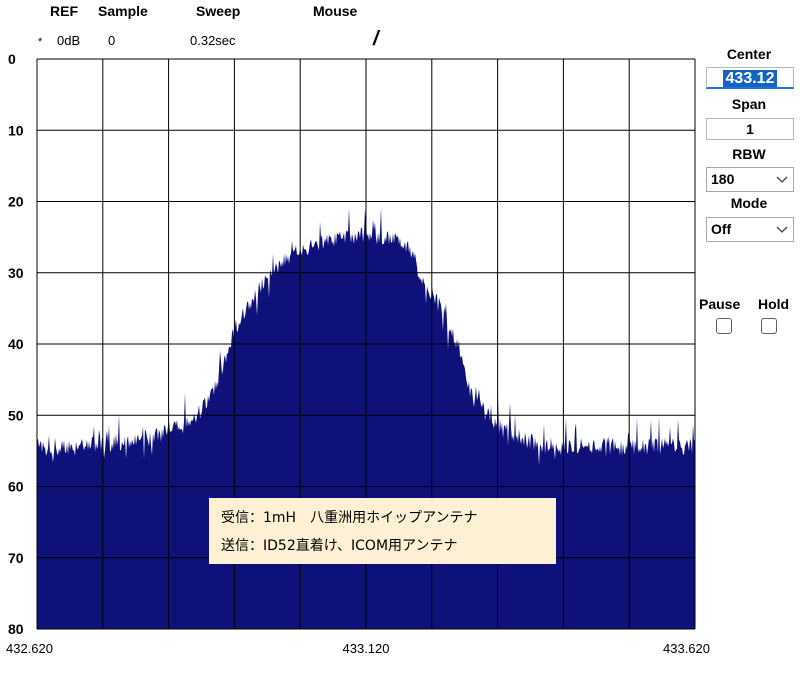 Image resolution: width=800 pixels, height=677 pixels. I want to click on y-axis-ticks: 0 10 20 30 40 50 60 70 80, so click(16, 344).